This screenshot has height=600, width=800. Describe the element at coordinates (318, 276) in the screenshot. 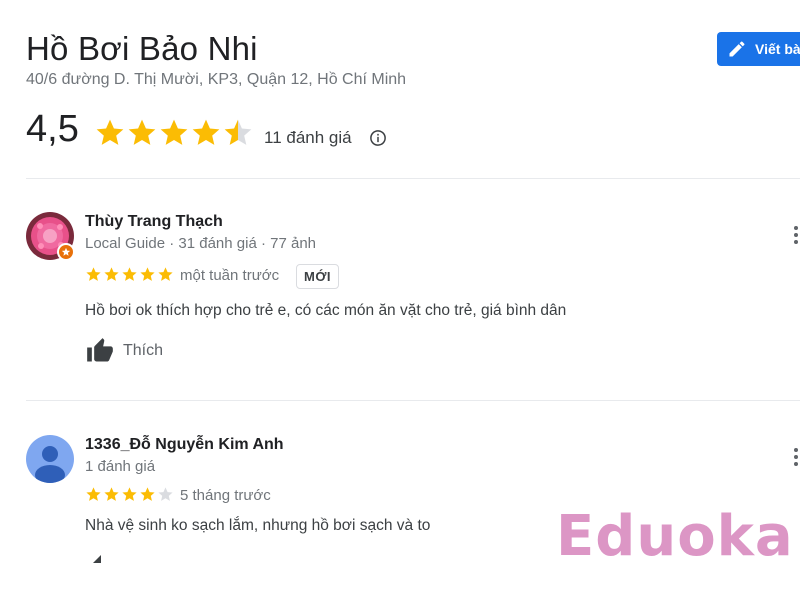

I see `new-badge: MỚI` at that location.